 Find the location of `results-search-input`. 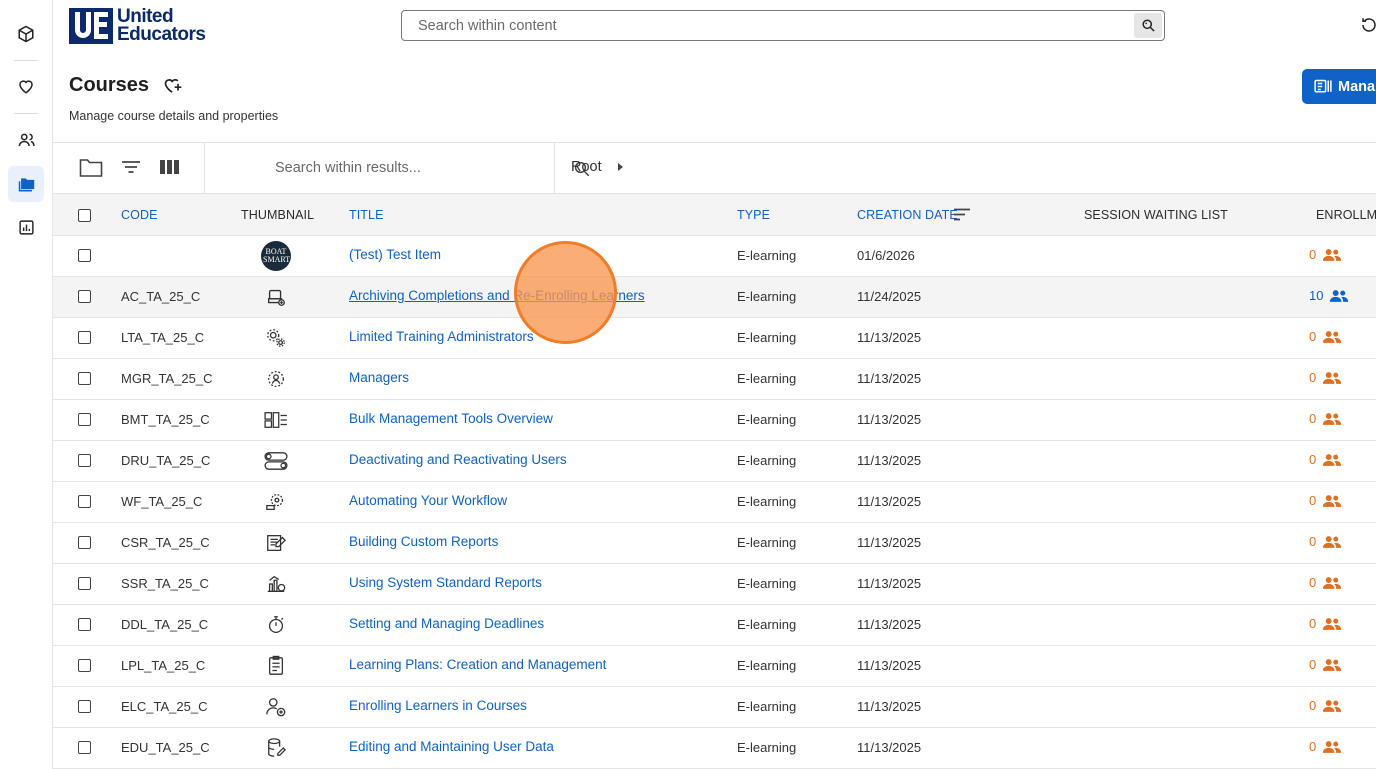

results-search-input is located at coordinates (420, 168).